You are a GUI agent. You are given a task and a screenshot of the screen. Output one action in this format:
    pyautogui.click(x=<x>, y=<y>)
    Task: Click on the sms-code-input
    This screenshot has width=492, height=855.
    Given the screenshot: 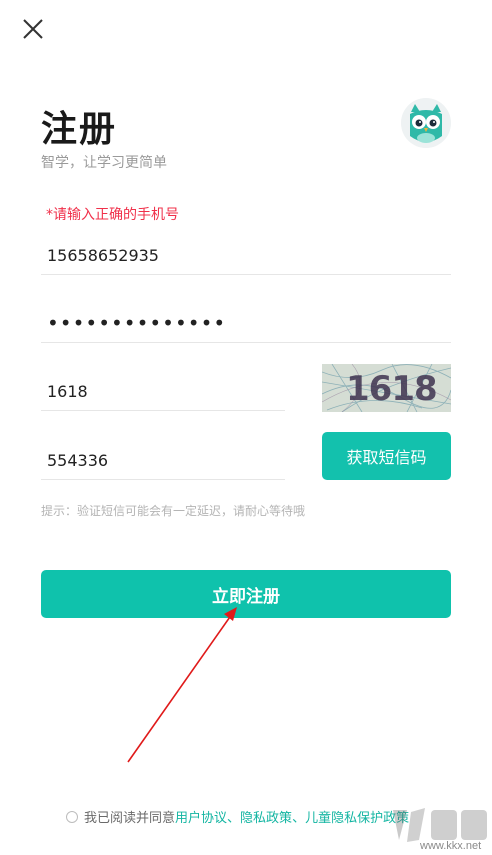 What is the action you would take?
    pyautogui.click(x=163, y=460)
    